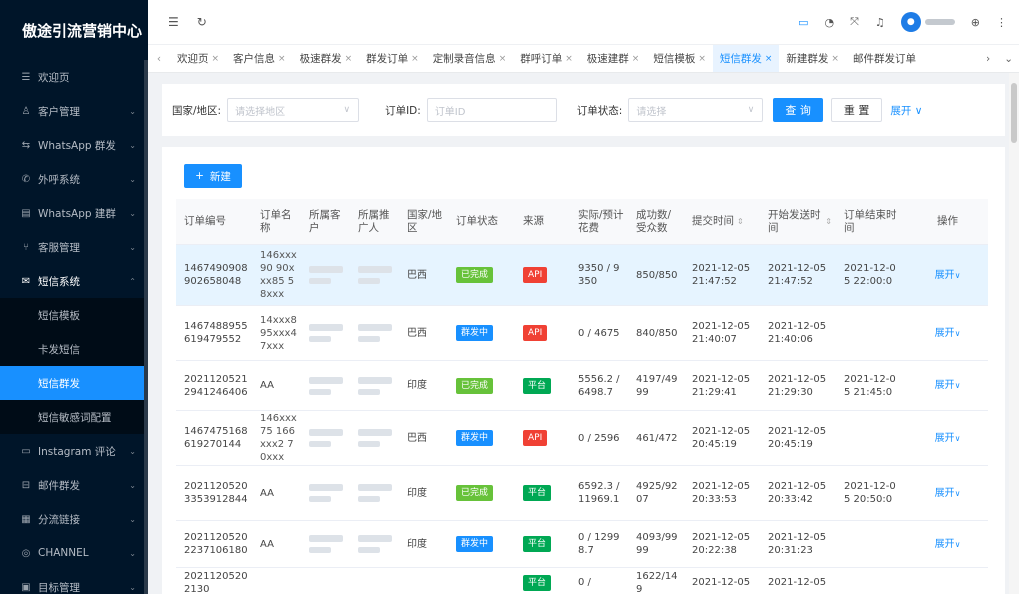  What do you see at coordinates (74, 213) in the screenshot?
I see `sidebar-item: ▤ WhatsApp 建群 ⌄` at bounding box center [74, 213].